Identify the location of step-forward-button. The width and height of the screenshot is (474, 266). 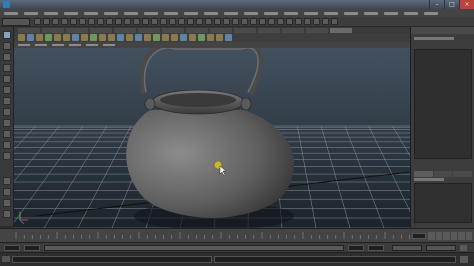
(461, 236).